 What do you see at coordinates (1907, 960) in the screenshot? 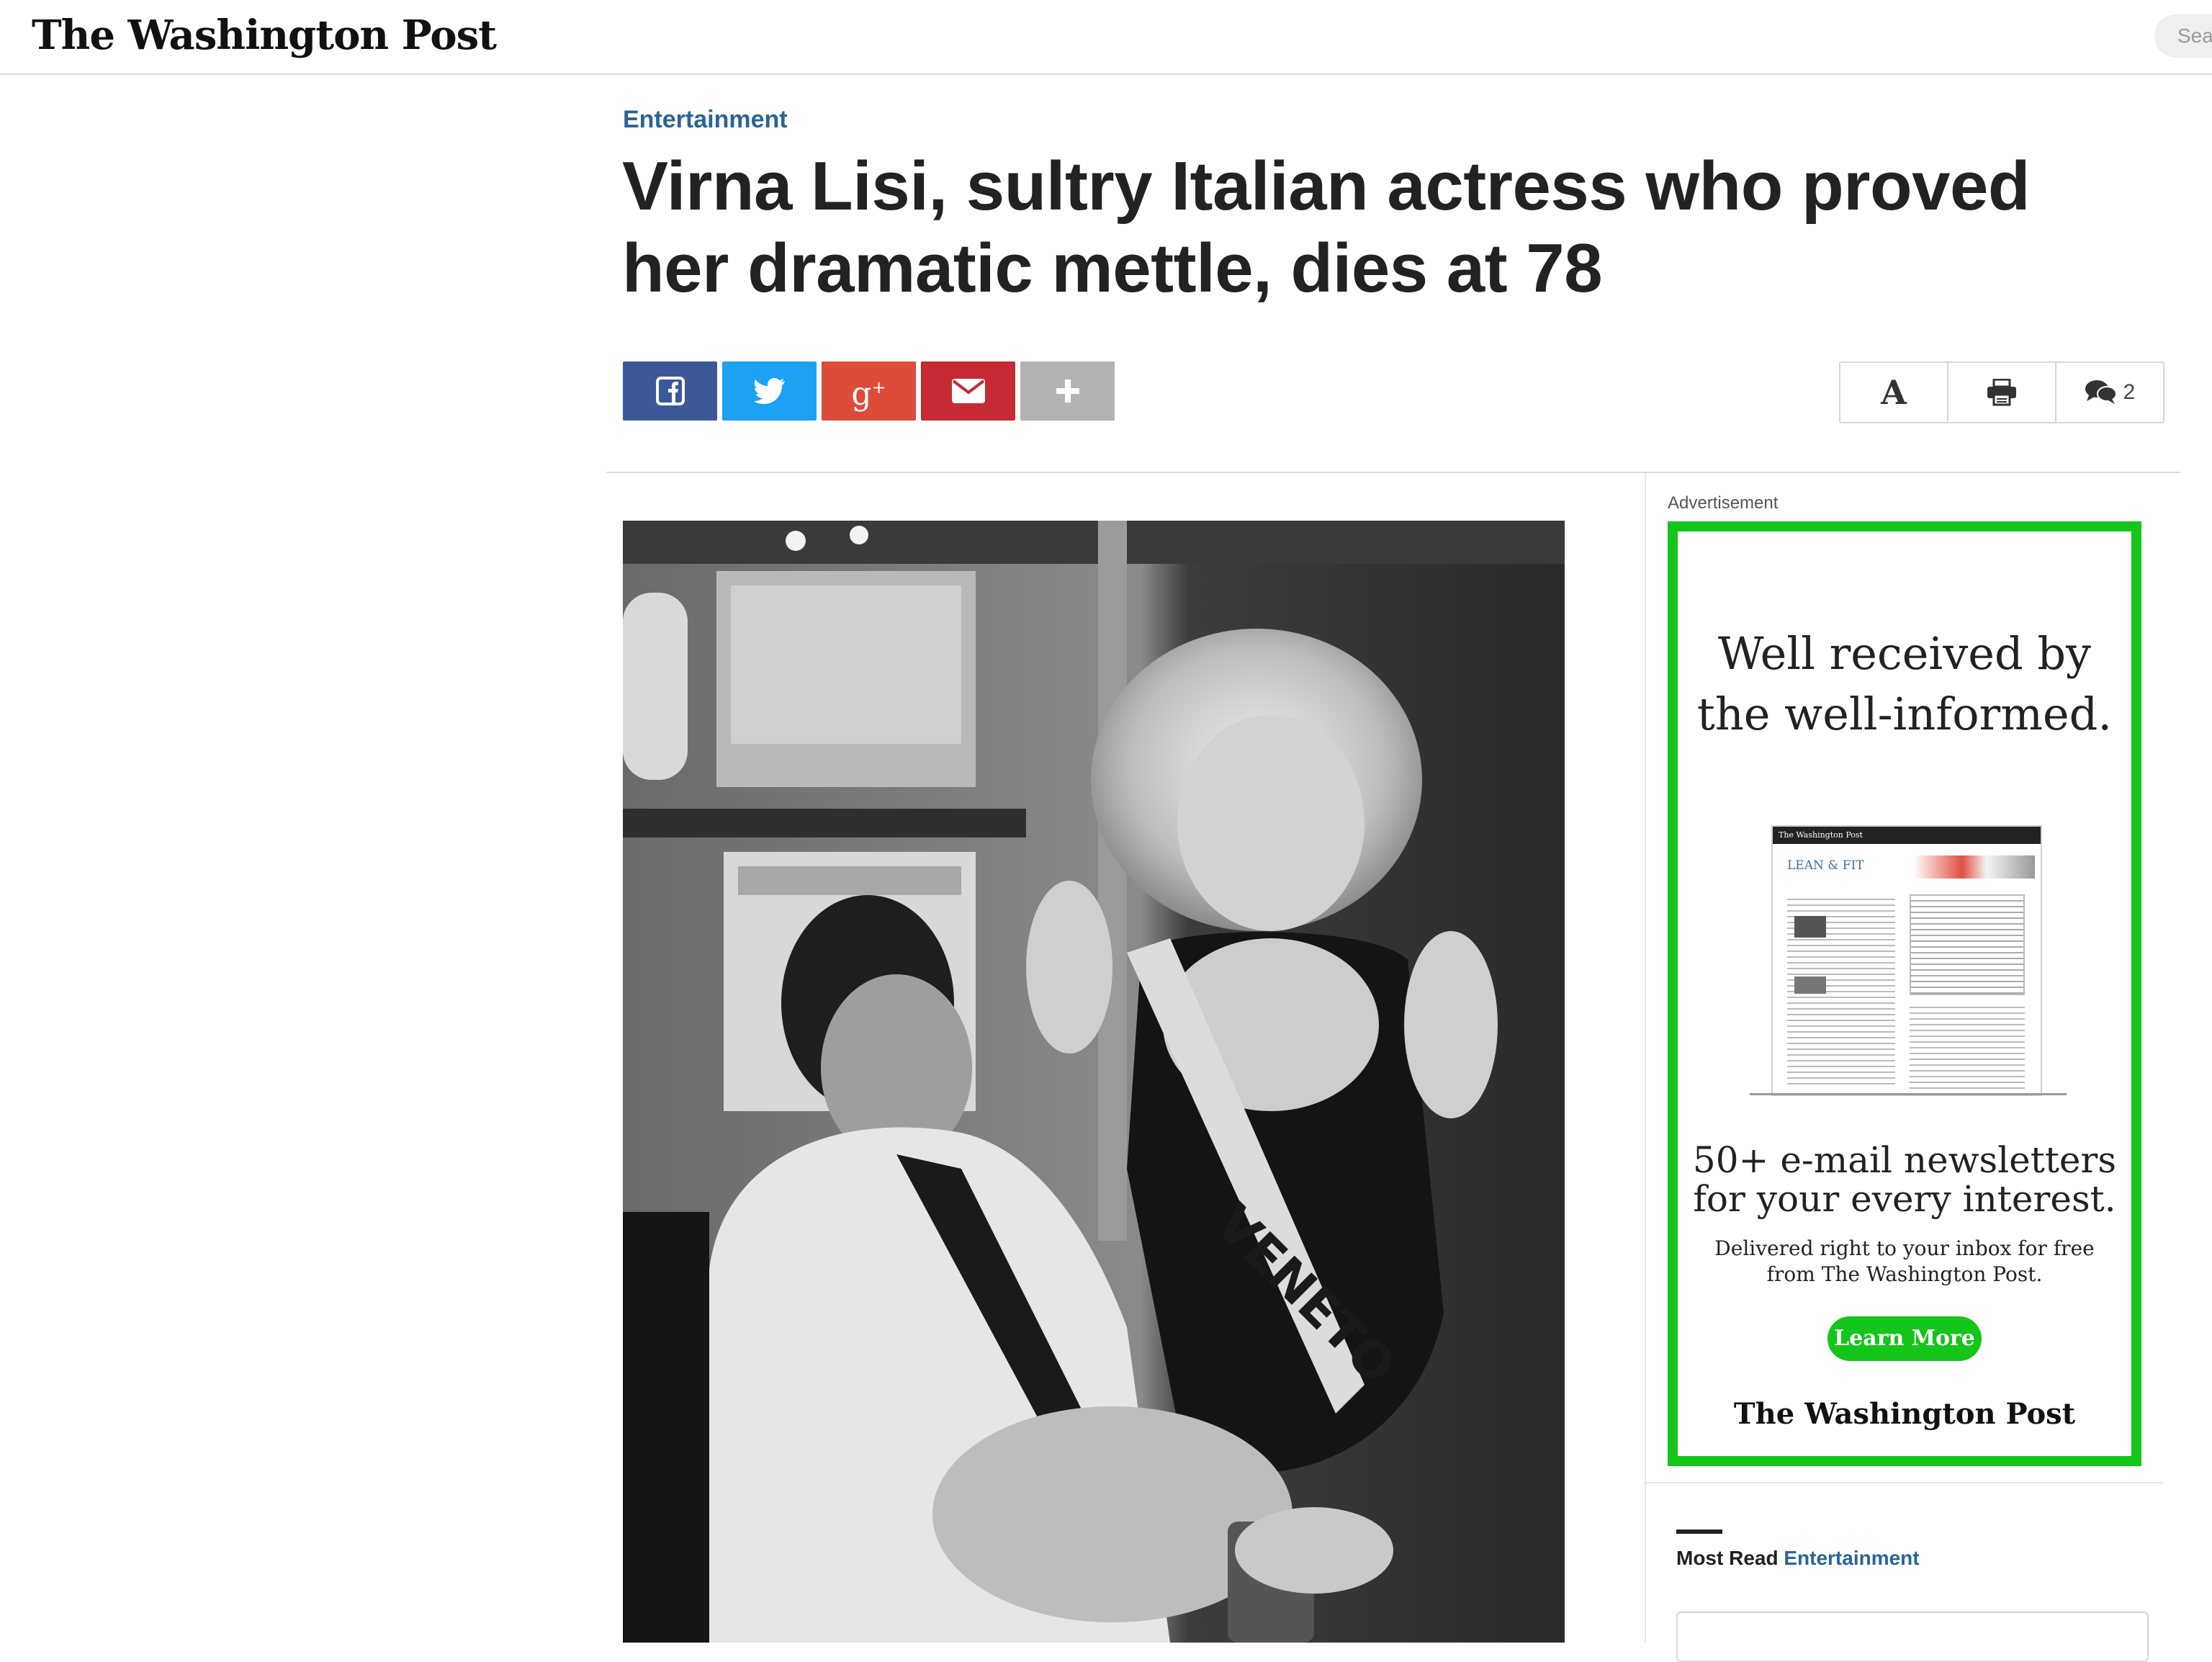
I see `newsletter-preview-image: The Washington Post LEAN & FIT` at bounding box center [1907, 960].